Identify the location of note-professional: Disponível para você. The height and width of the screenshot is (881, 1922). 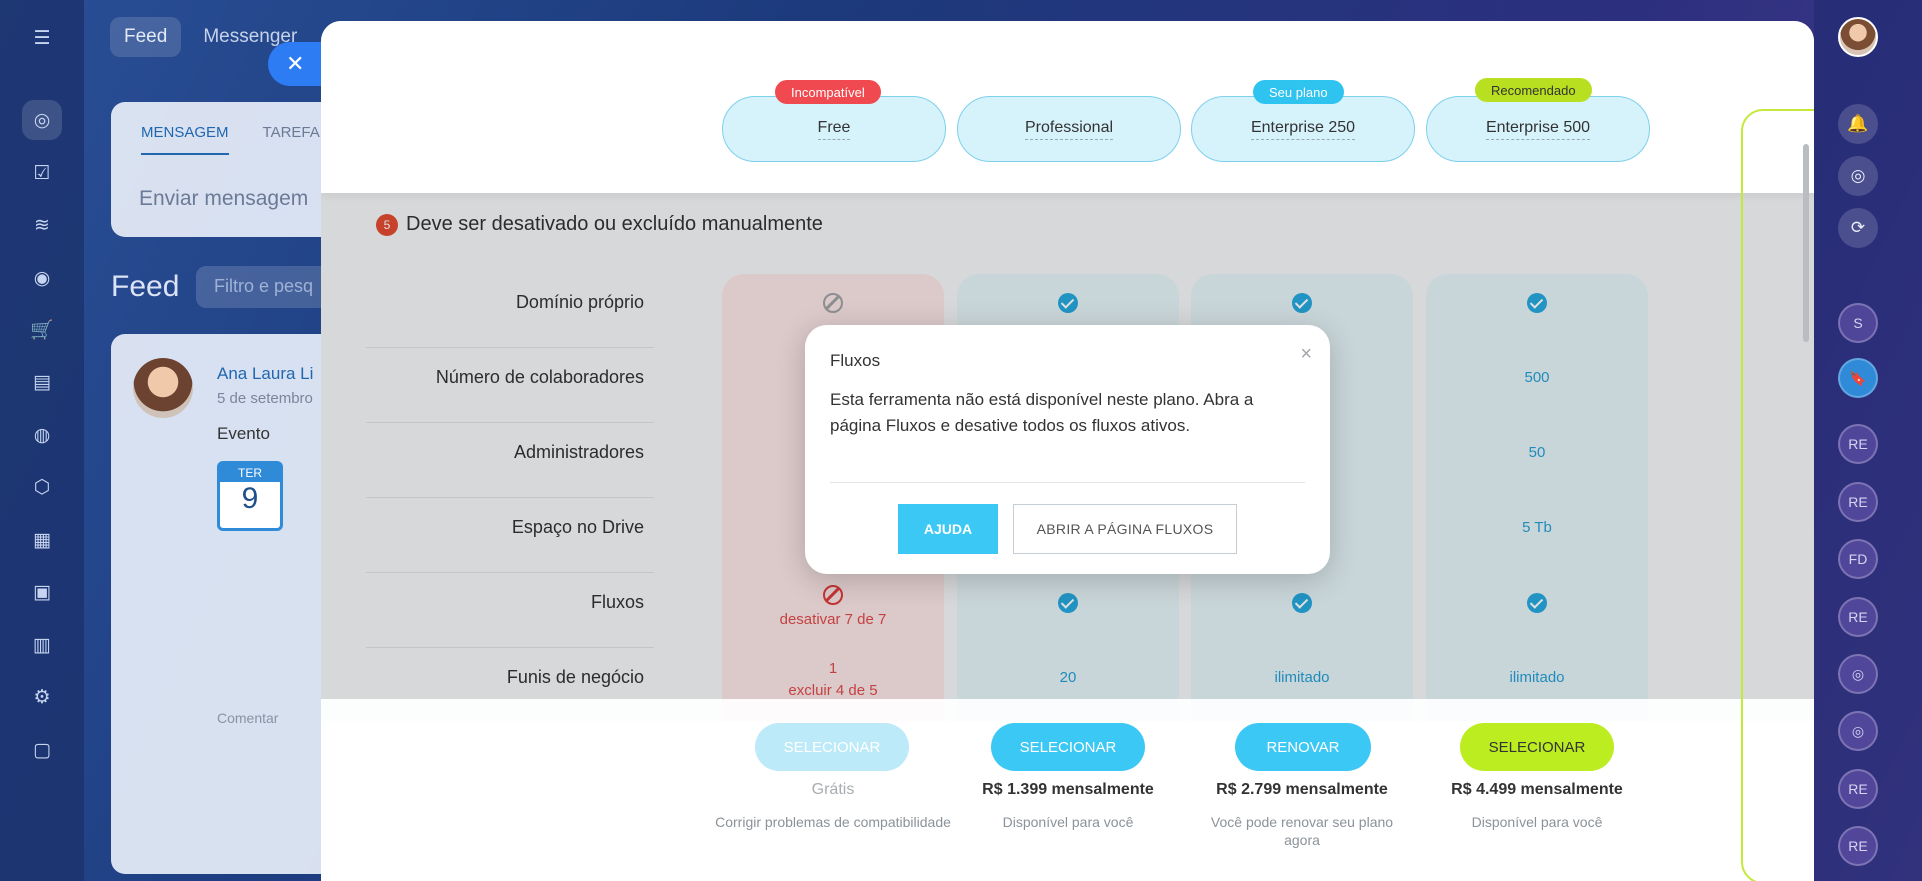
(1068, 822).